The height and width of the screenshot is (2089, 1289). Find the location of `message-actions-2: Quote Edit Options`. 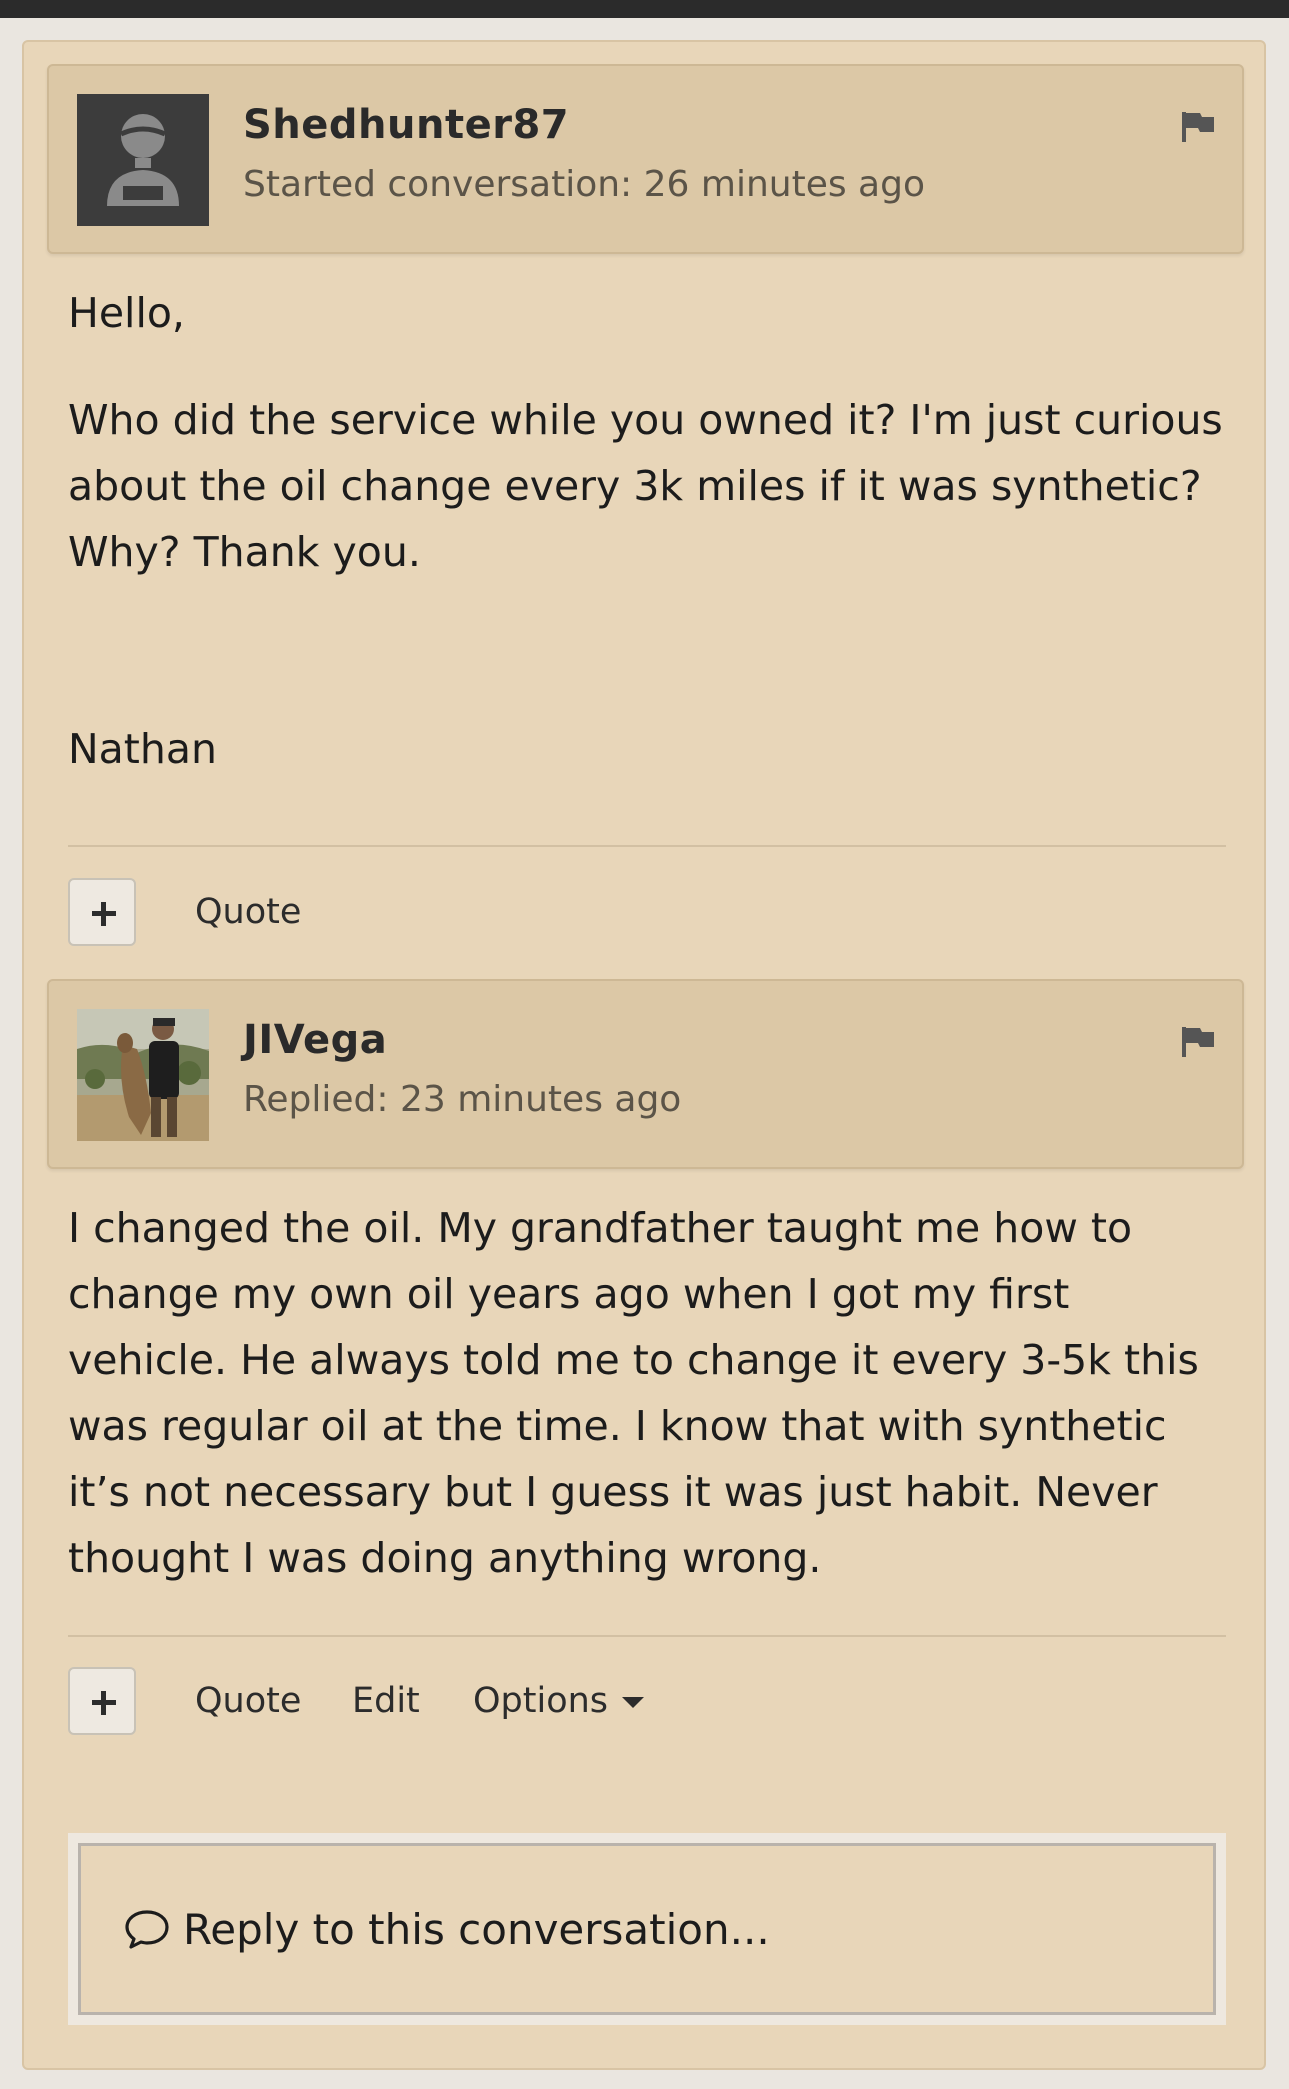

message-actions-2: Quote Edit Options is located at coordinates (648, 1703).